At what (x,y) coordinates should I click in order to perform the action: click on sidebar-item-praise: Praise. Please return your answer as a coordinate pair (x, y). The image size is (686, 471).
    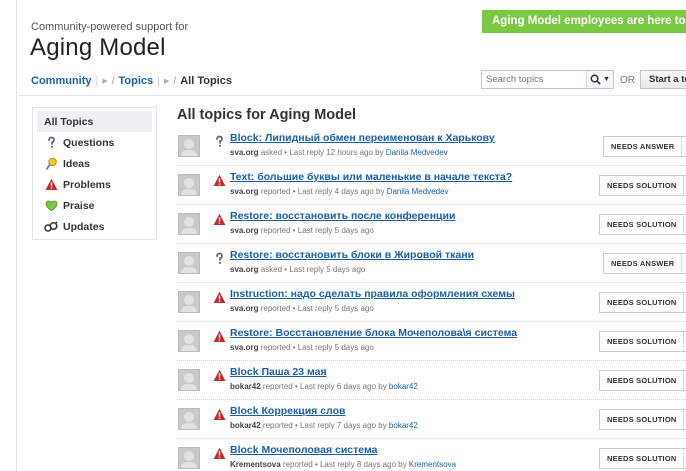
    Looking at the image, I should click on (94, 205).